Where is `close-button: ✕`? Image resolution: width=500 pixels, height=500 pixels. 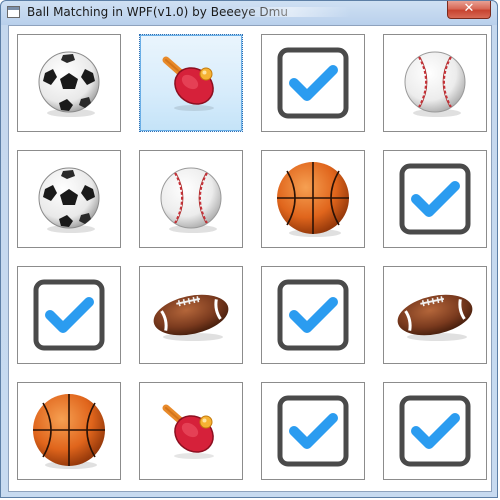 close-button: ✕ is located at coordinates (469, 10).